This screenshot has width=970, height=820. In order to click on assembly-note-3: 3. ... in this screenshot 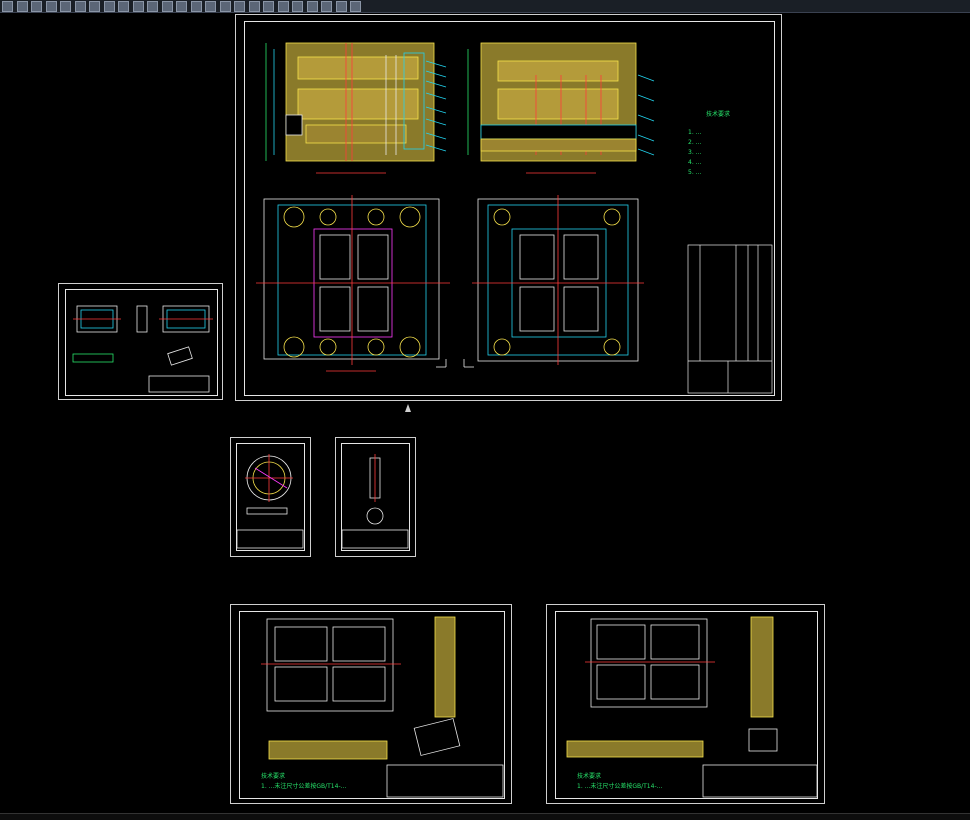, I will do `click(695, 152)`.